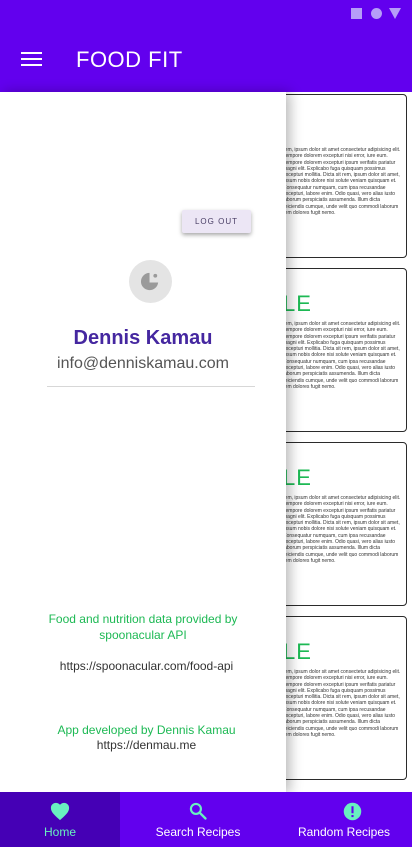  Describe the element at coordinates (356, 13) in the screenshot. I see `stop-square-icon` at that location.